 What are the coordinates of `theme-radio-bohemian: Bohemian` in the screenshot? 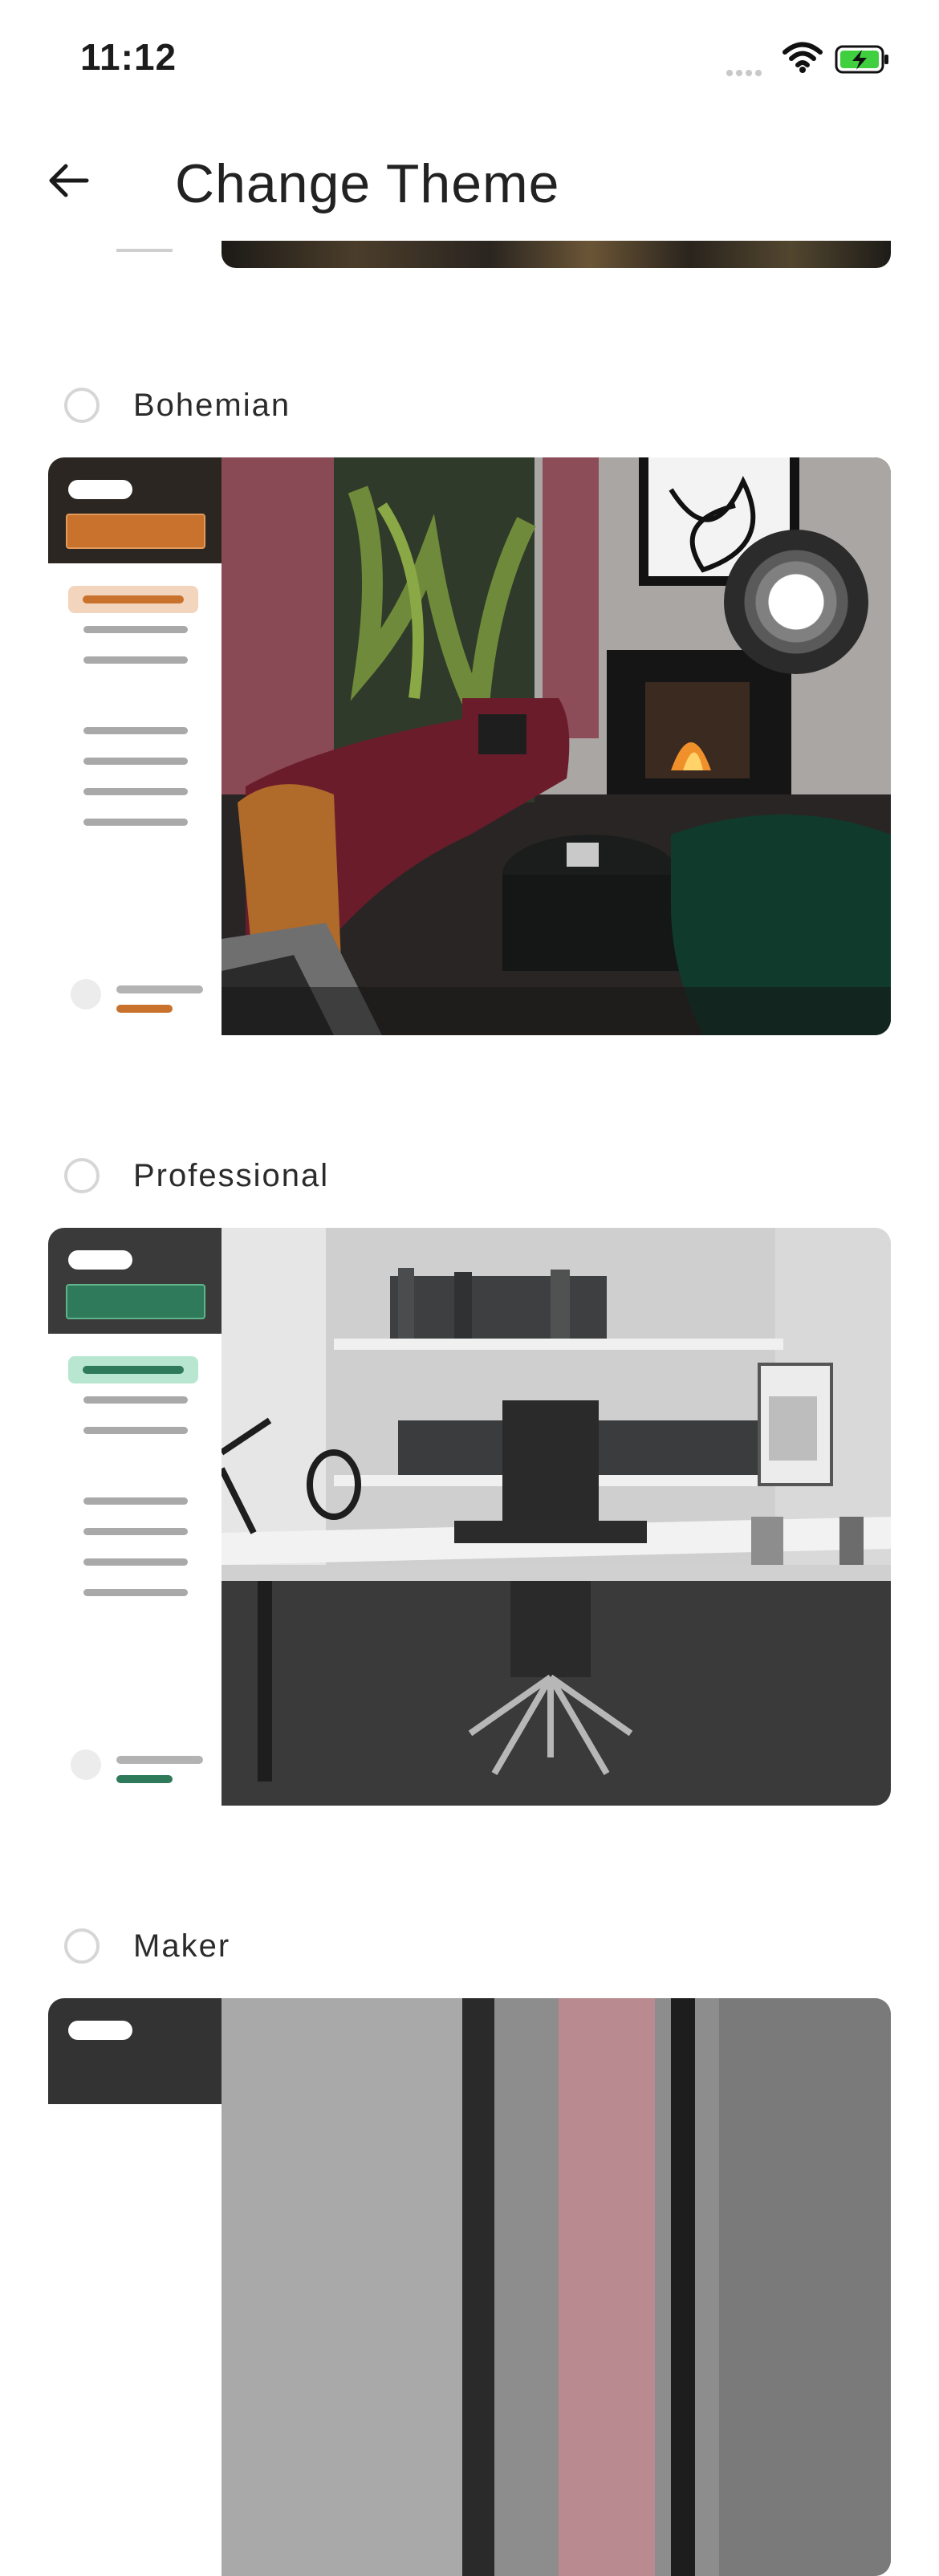 It's located at (177, 405).